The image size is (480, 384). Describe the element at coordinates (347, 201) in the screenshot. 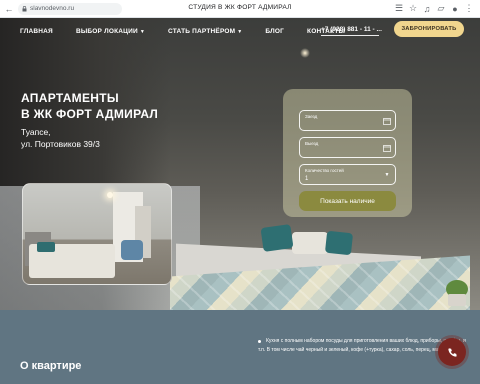

I see `show-availability-button: Показать наличие` at that location.